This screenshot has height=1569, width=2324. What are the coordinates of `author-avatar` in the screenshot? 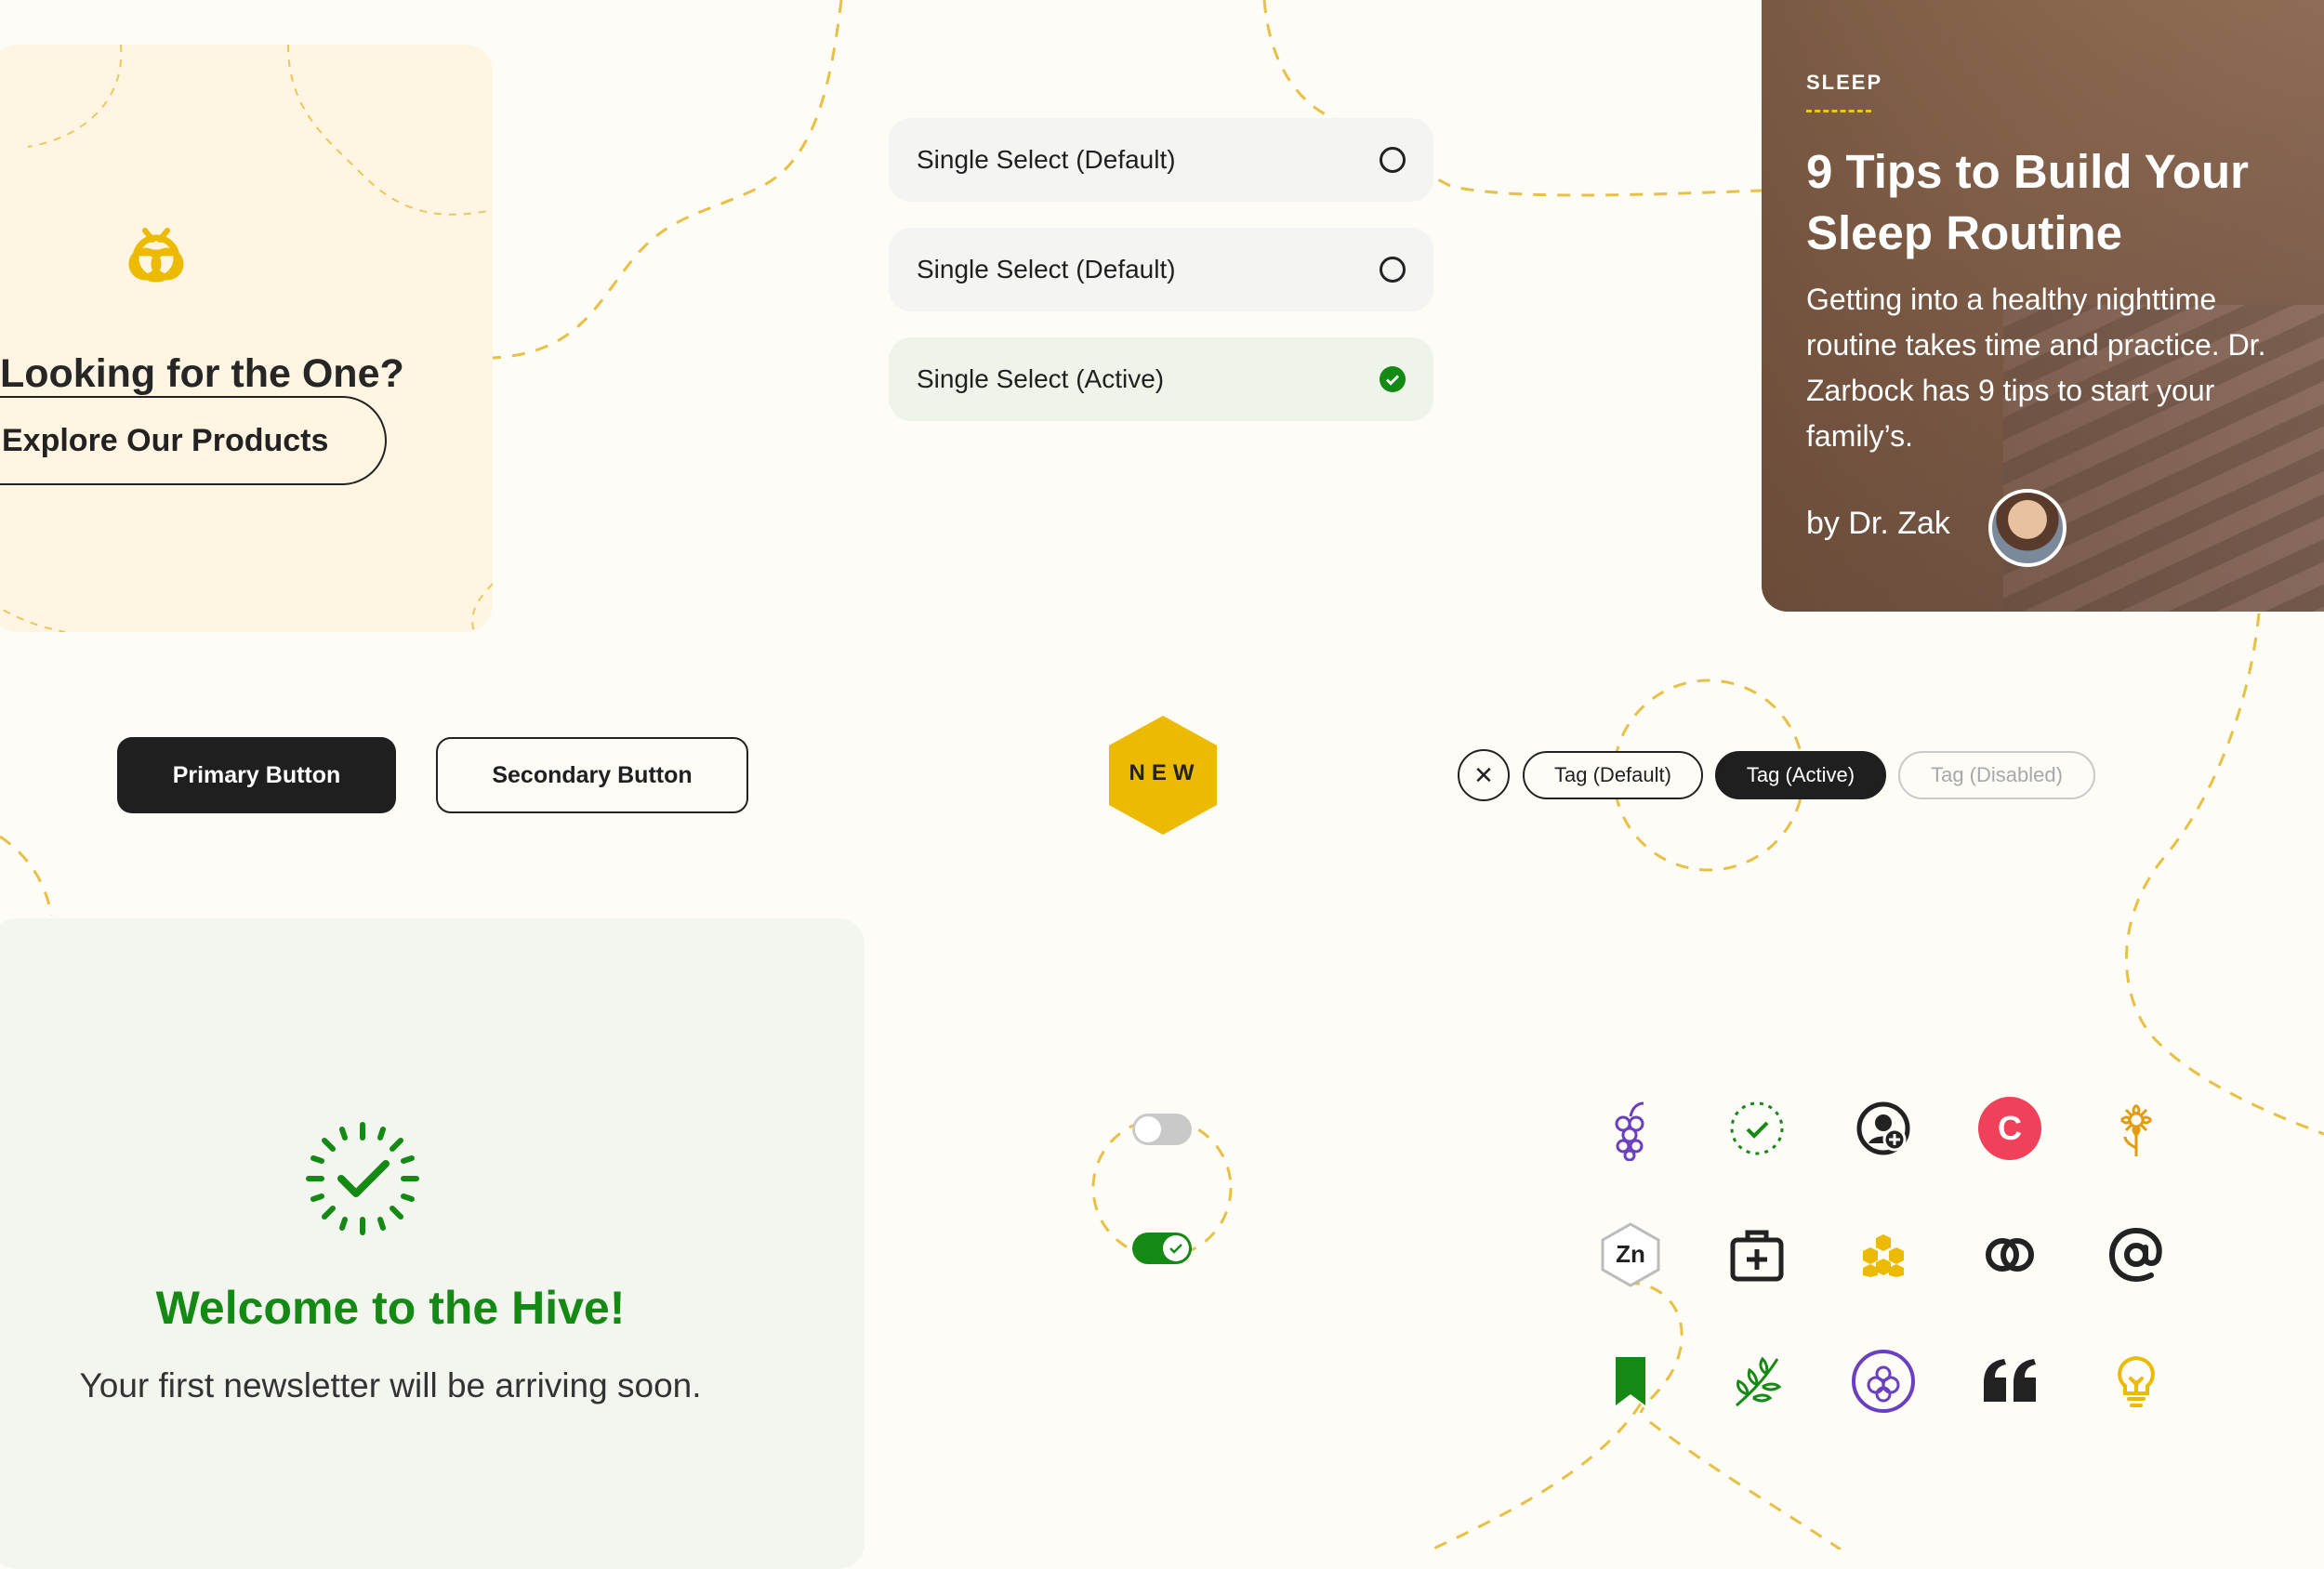 It's located at (2027, 528).